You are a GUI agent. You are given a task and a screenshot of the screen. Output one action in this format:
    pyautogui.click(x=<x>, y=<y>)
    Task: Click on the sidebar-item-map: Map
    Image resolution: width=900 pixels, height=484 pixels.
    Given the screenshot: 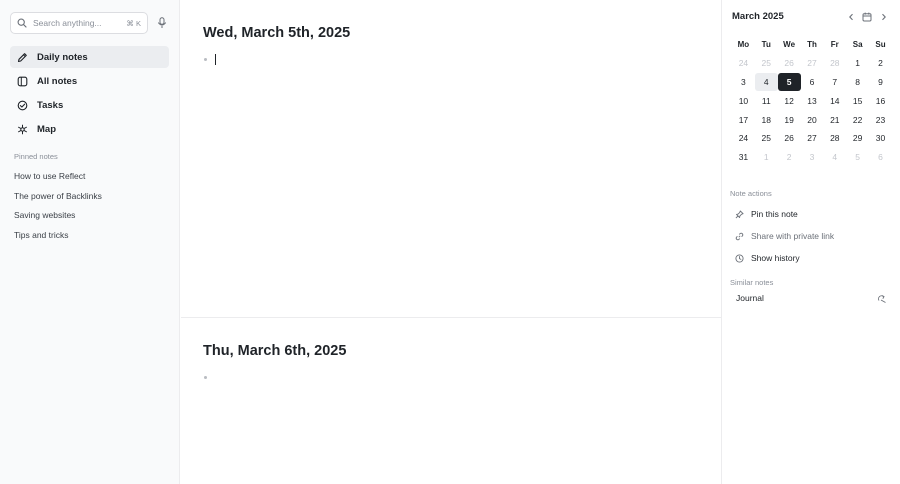 What is the action you would take?
    pyautogui.click(x=89, y=129)
    